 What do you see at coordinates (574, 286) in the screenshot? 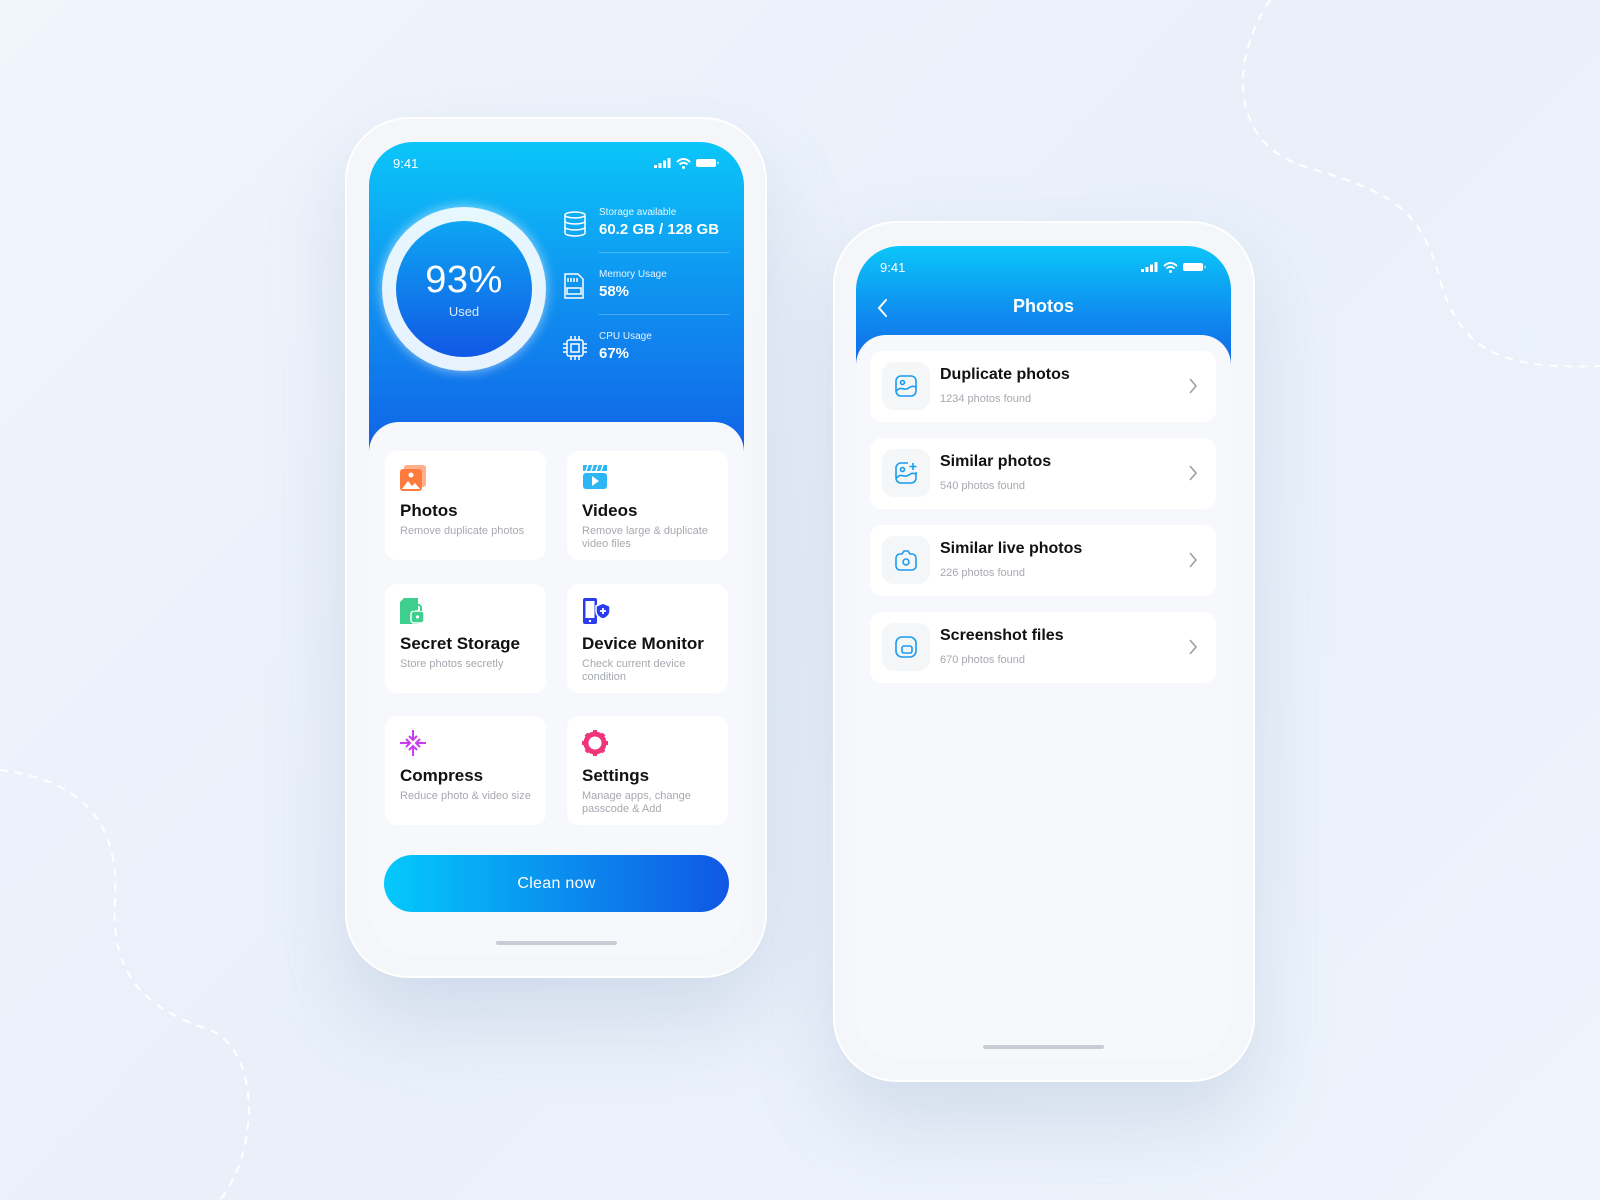
I see `memory-card-icon` at bounding box center [574, 286].